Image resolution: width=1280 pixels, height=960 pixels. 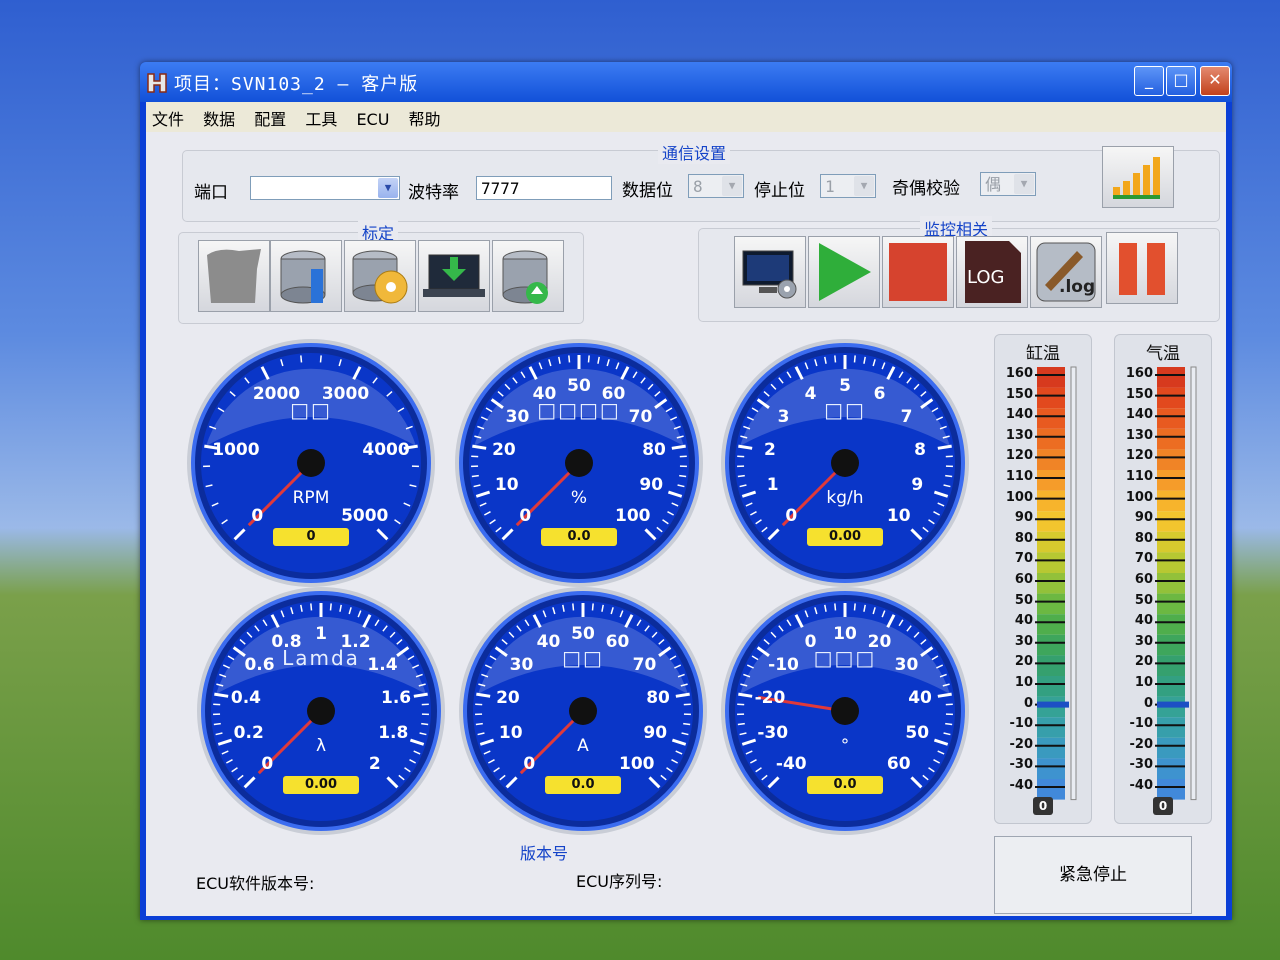 I want to click on gauge-tick-label: 1000, so click(x=236, y=450).